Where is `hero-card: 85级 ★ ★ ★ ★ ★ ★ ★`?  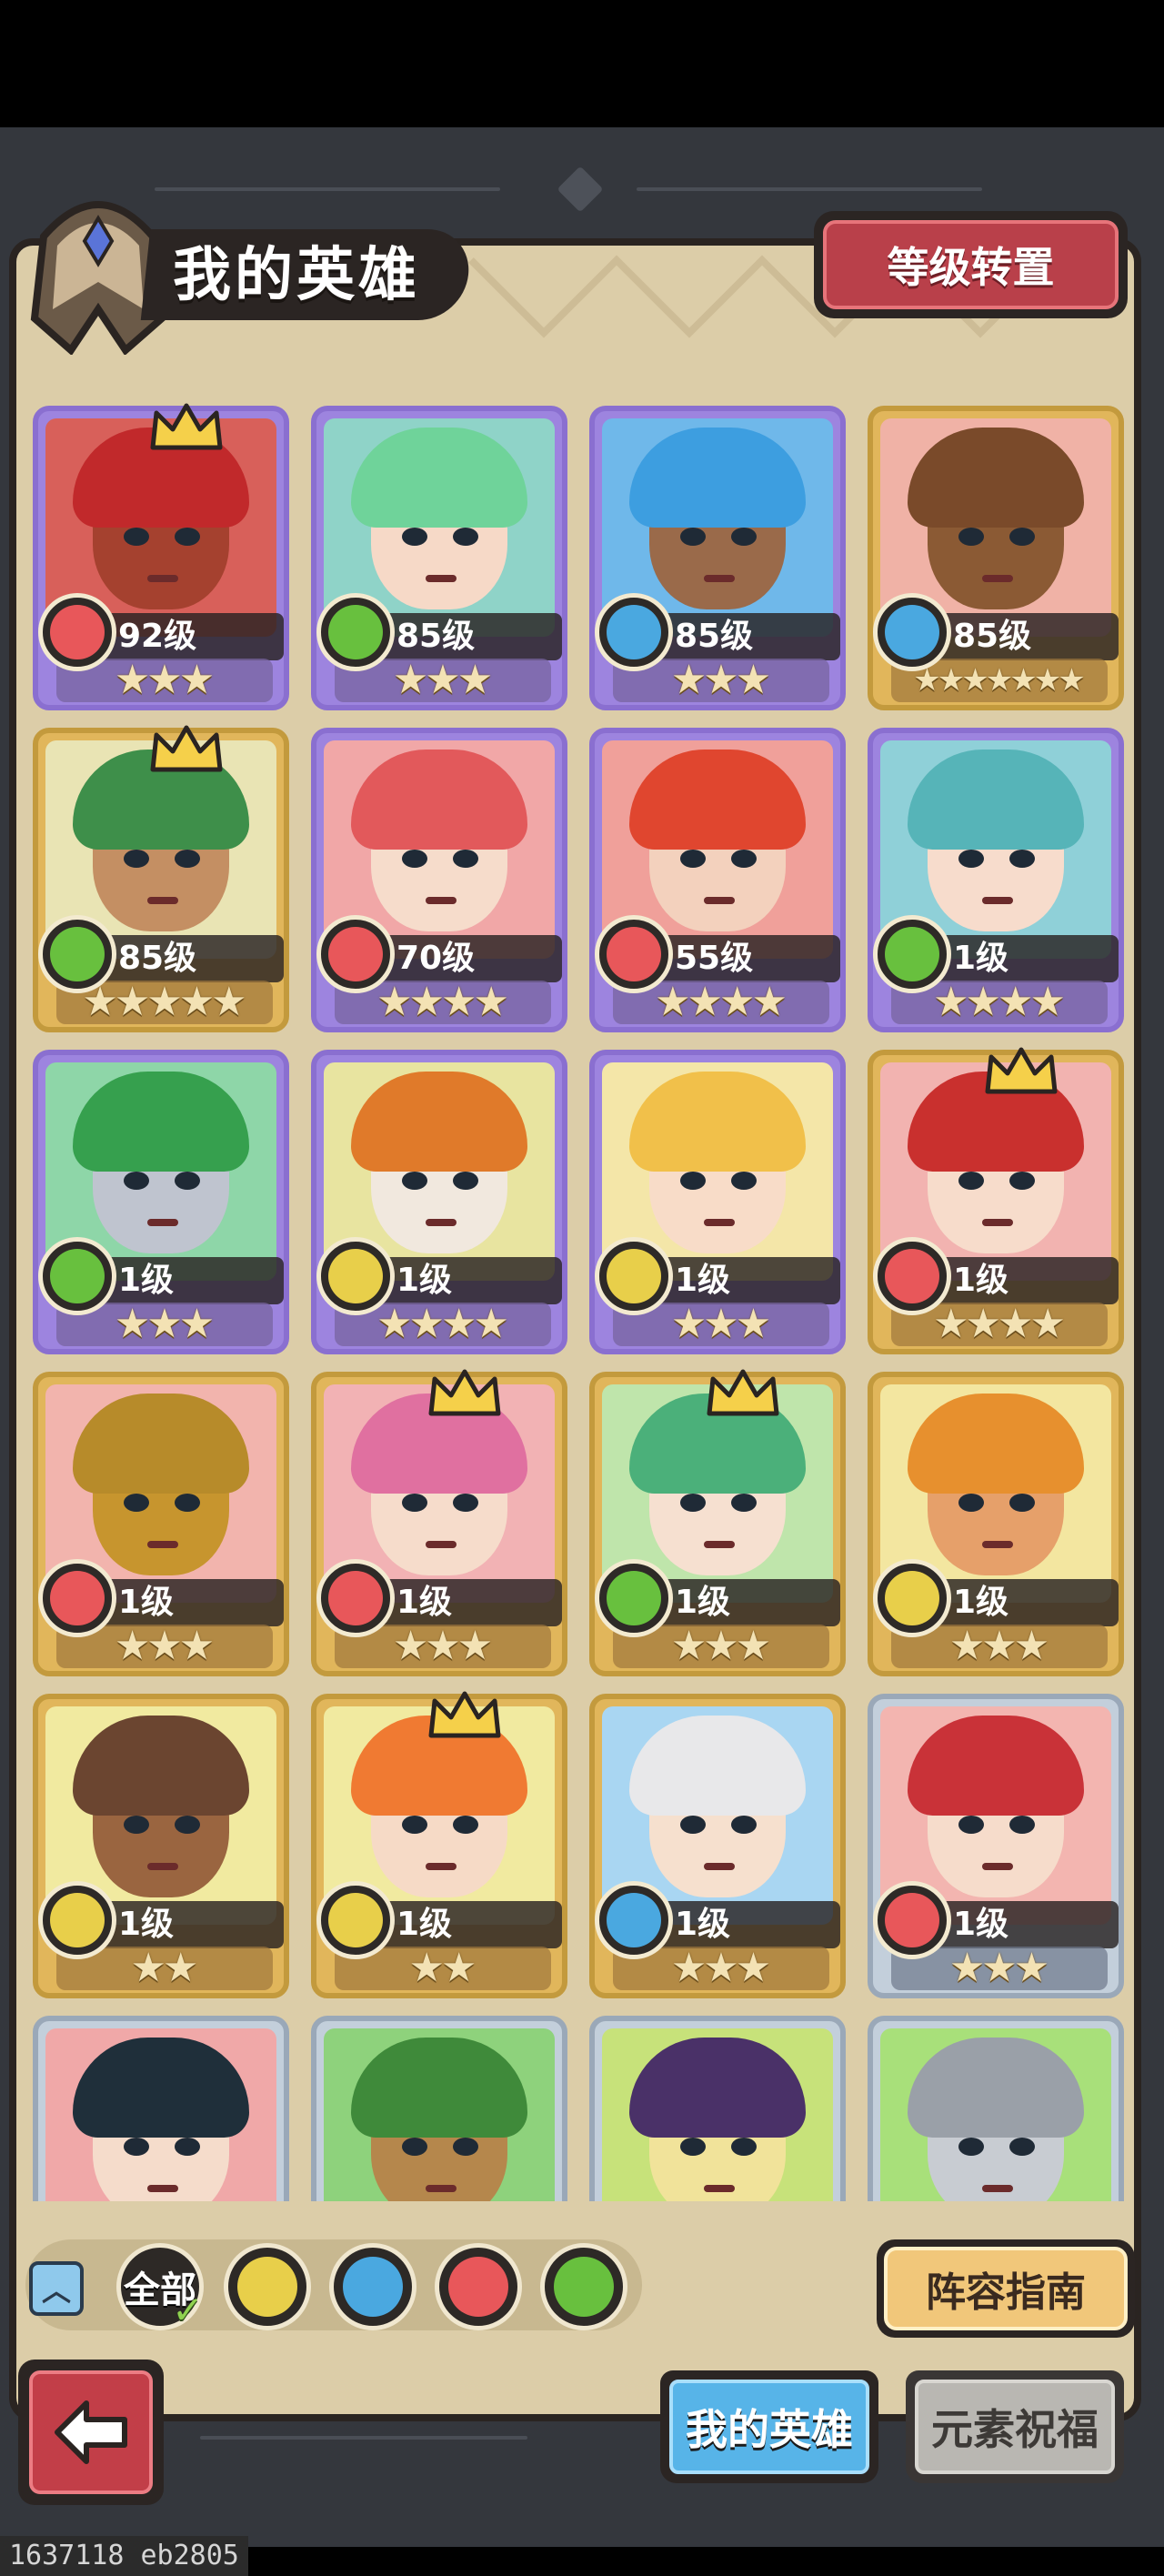
hero-card: 85级 ★ ★ ★ ★ ★ ★ ★ is located at coordinates (996, 558).